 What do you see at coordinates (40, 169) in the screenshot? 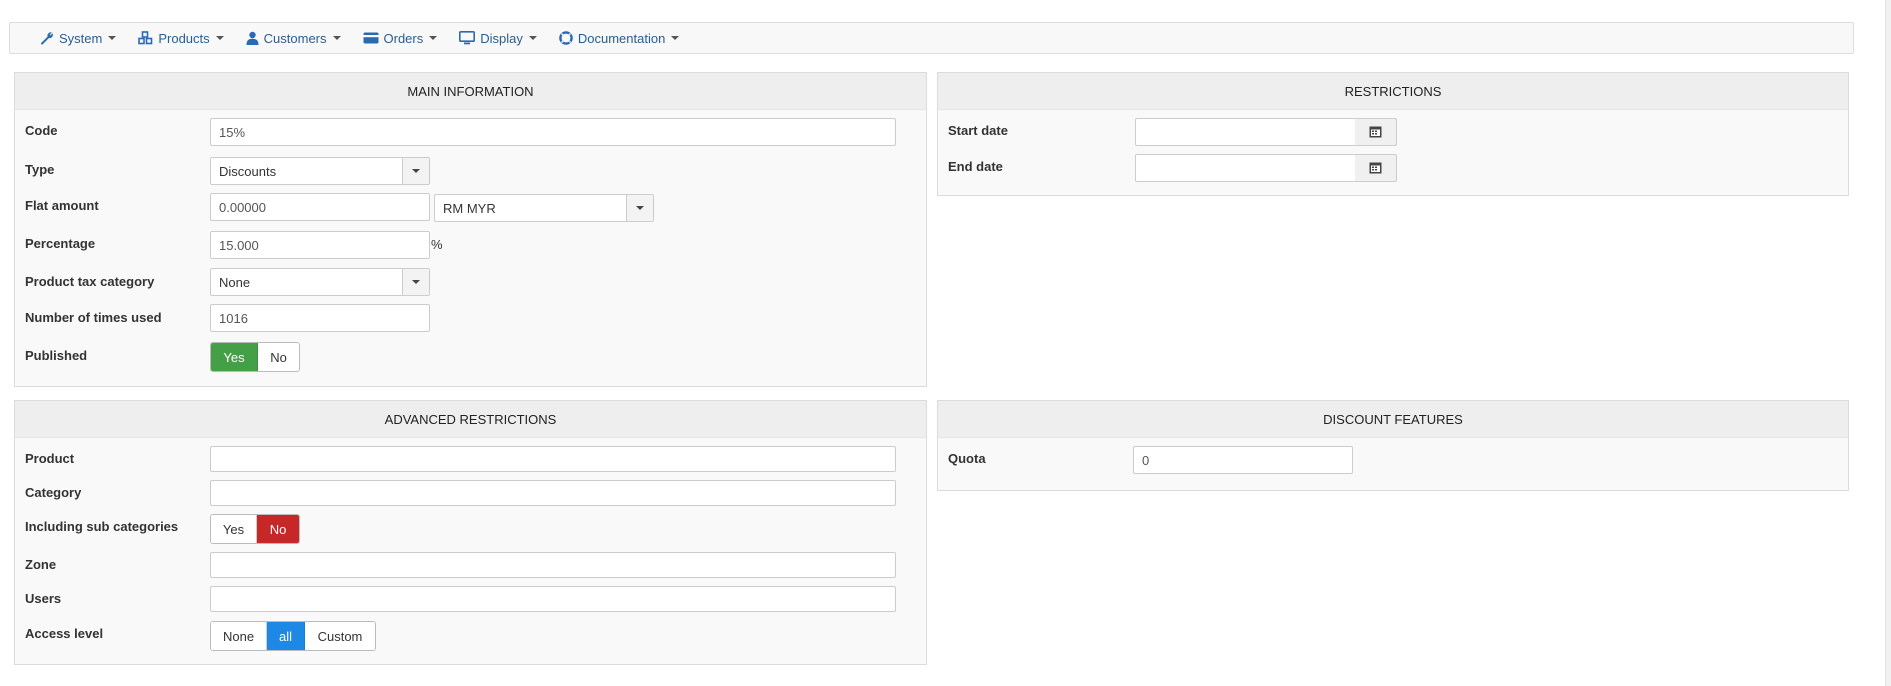
I see `type-label: Type` at bounding box center [40, 169].